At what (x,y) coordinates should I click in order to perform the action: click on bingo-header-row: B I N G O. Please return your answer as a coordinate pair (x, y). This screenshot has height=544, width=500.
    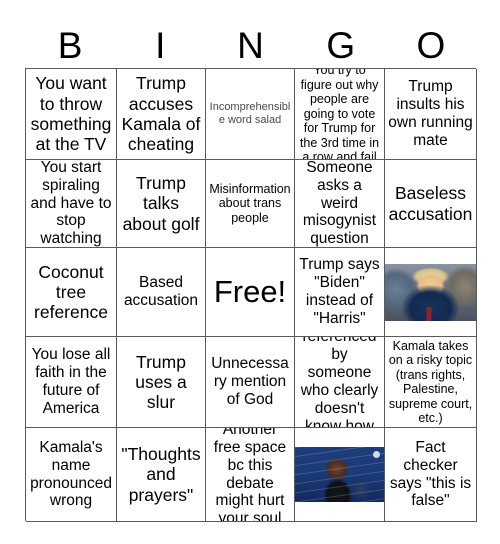
    Looking at the image, I should click on (250, 45).